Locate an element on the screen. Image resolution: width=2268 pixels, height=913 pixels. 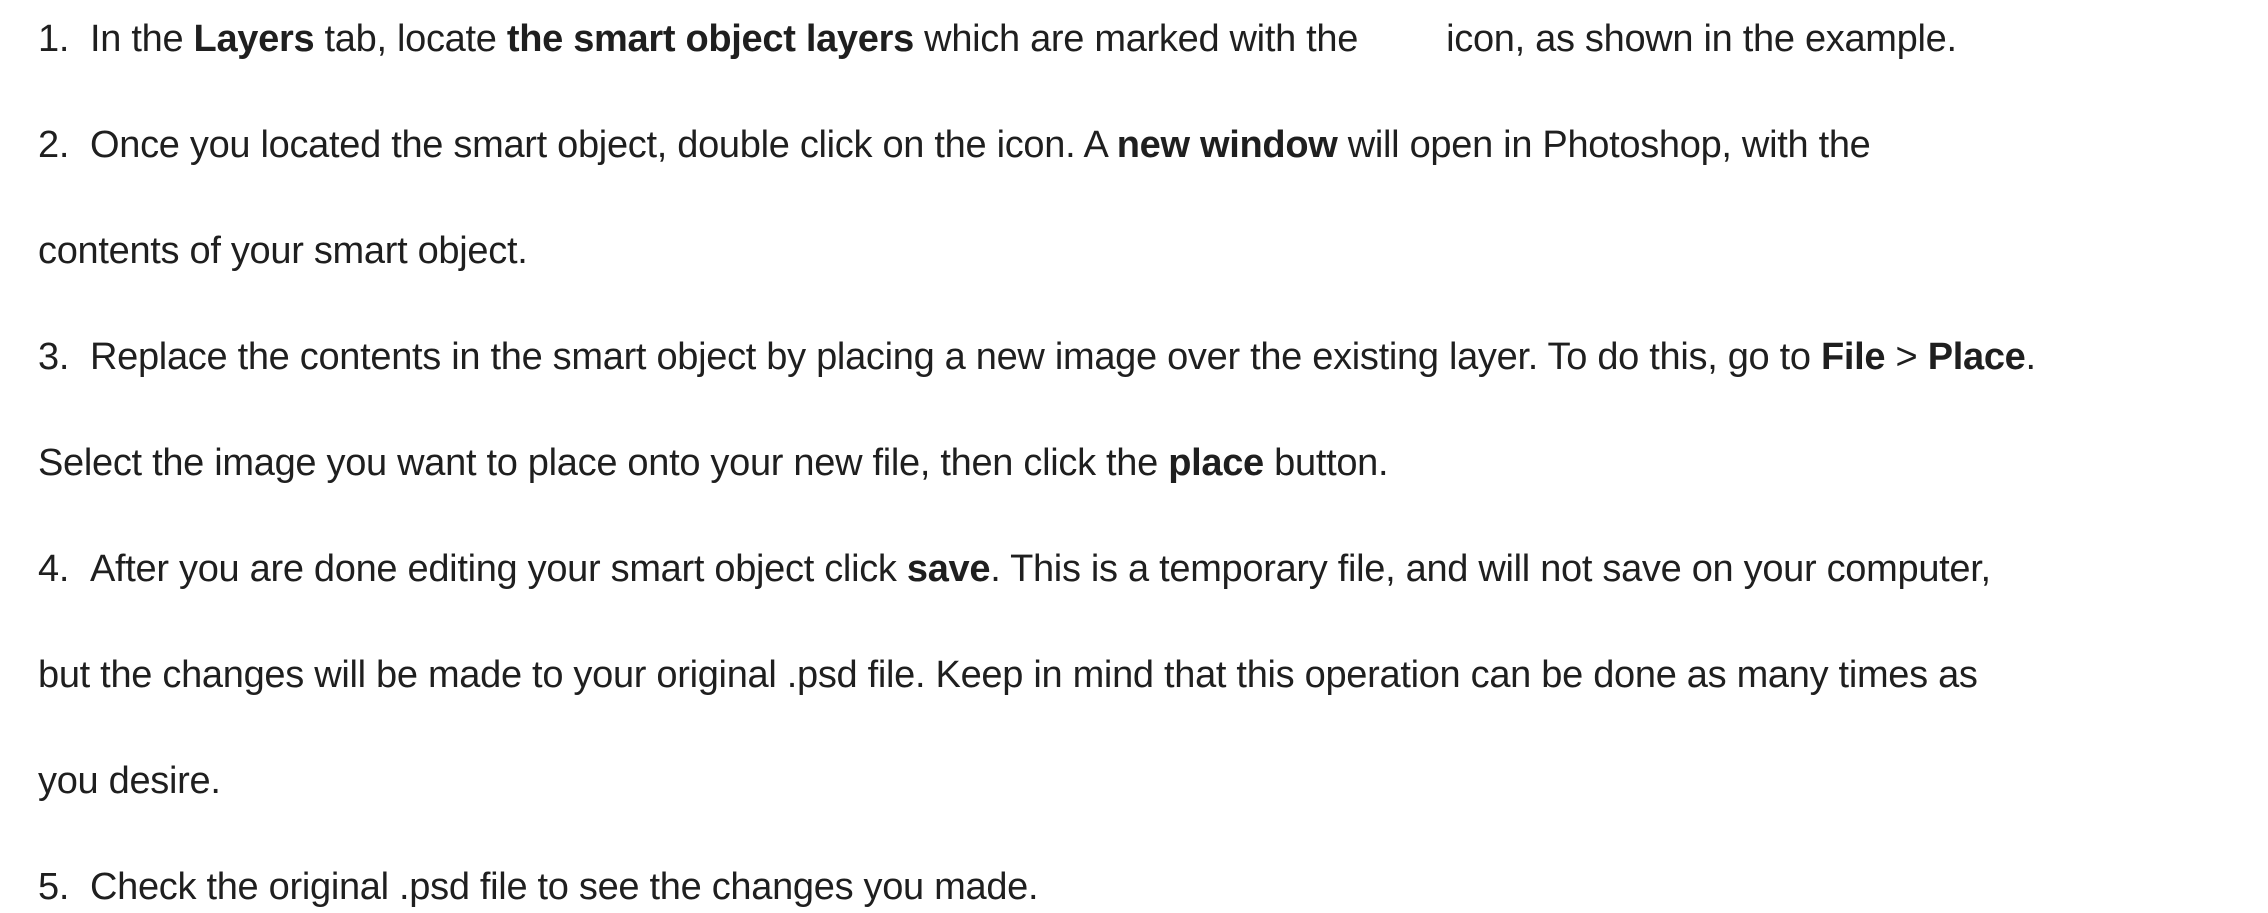
text-run-bold: Layers is located at coordinates (254, 39).